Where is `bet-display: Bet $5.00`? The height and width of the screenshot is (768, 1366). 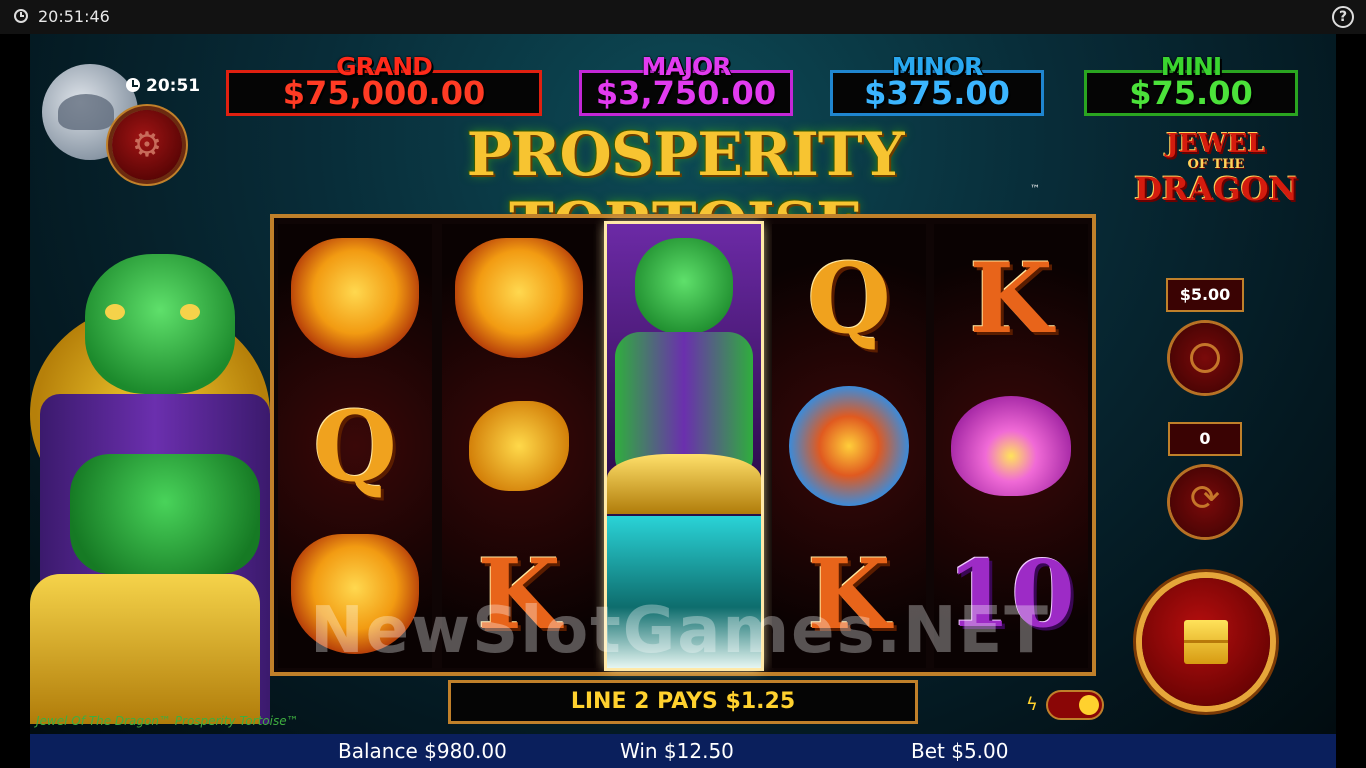 bet-display: Bet $5.00 is located at coordinates (960, 751).